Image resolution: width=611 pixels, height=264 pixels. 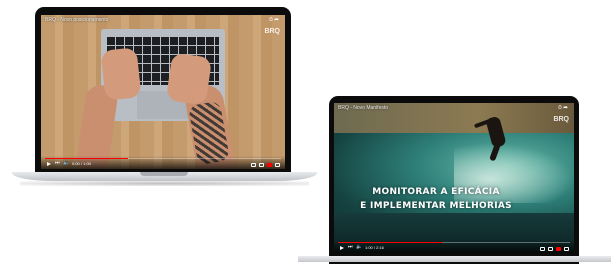 What do you see at coordinates (81, 163) in the screenshot?
I see `time-display: 0:00 / 1:00` at bounding box center [81, 163].